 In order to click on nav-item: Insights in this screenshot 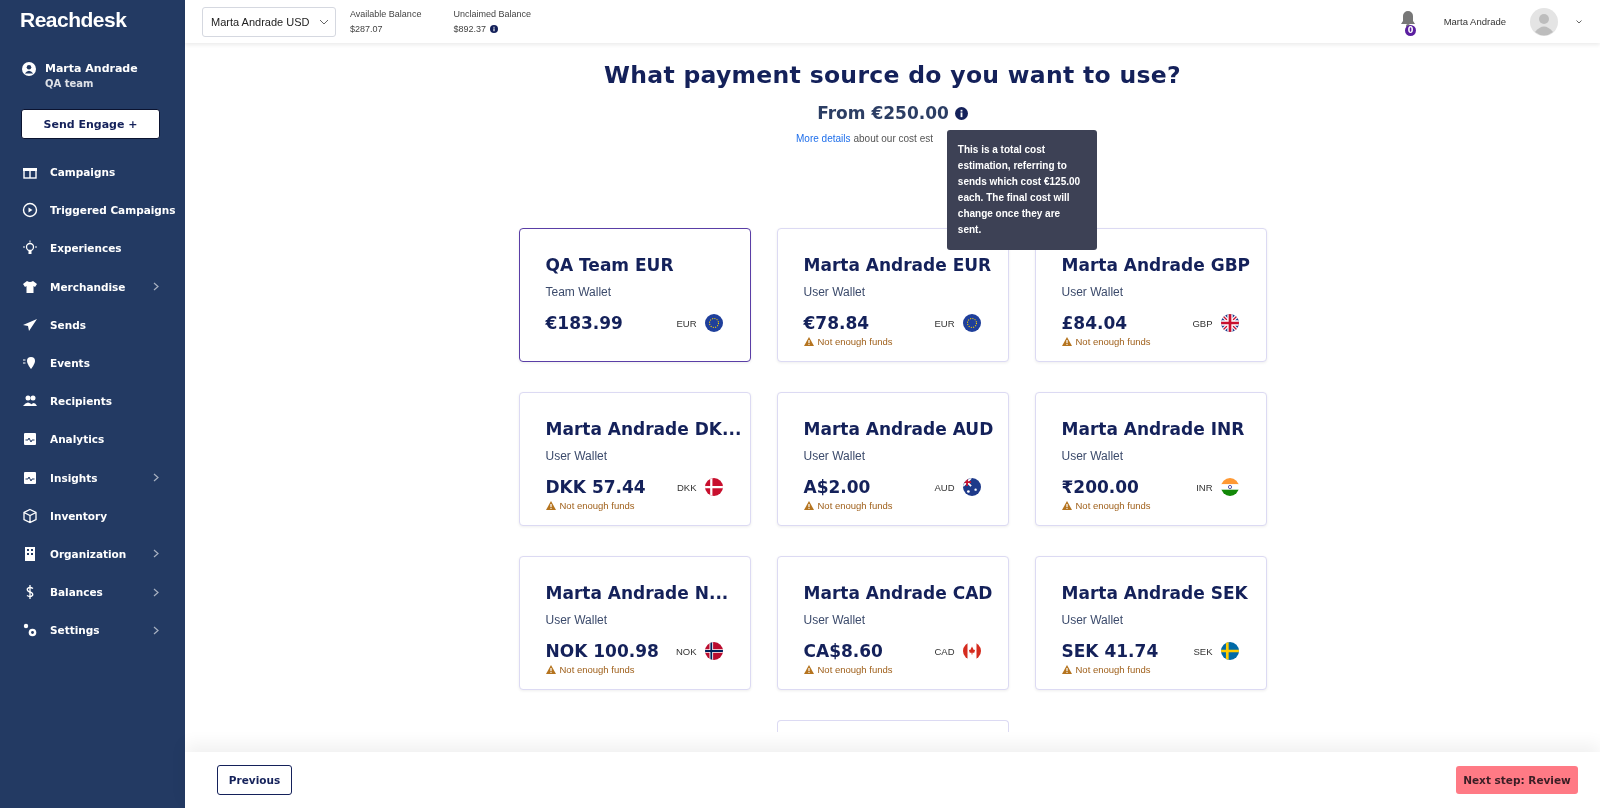, I will do `click(95, 477)`.